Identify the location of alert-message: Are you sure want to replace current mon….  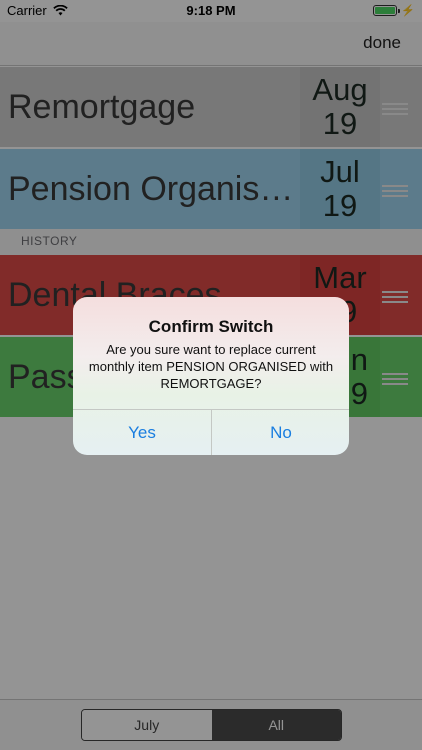
(211, 366).